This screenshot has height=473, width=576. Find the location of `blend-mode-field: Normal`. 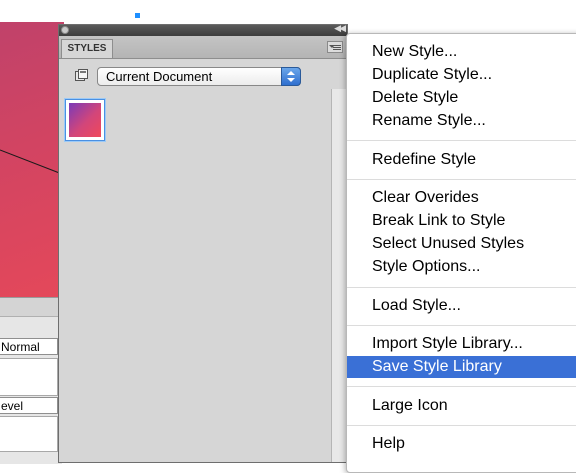

blend-mode-field: Normal is located at coordinates (29, 346).